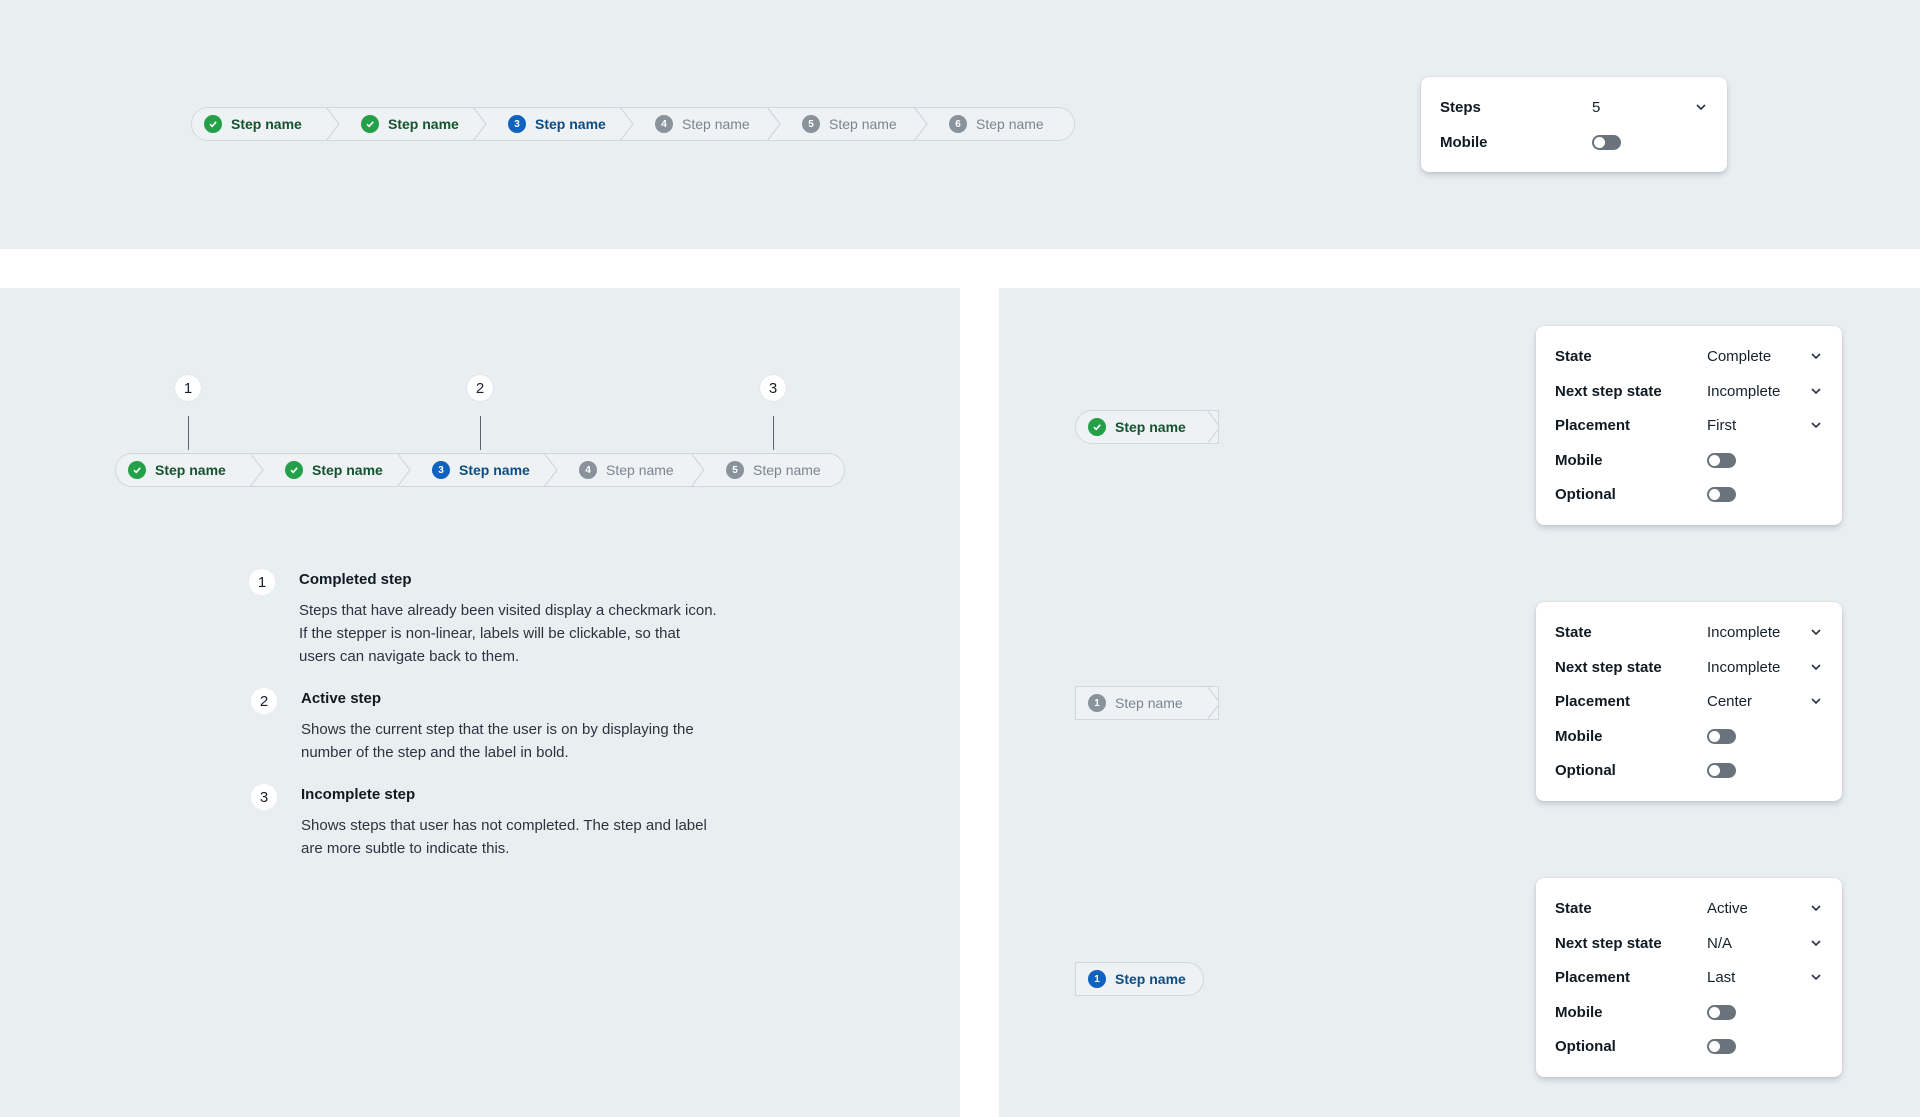  I want to click on property-label: State, so click(1573, 908).